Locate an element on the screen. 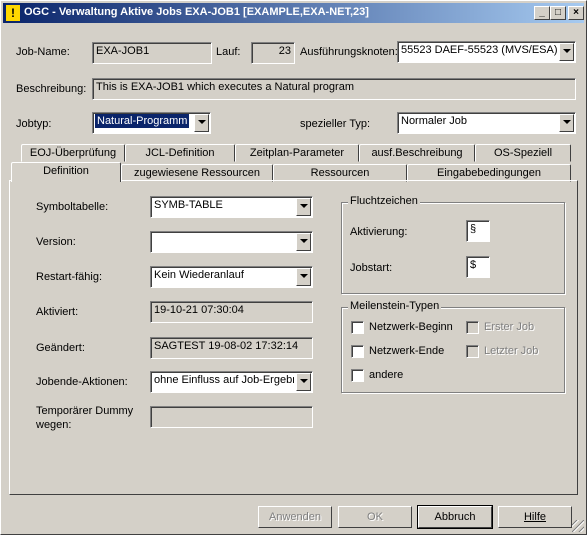 The image size is (587, 535). fluchtzeichen-group: Fluchtzeichen is located at coordinates (453, 244).